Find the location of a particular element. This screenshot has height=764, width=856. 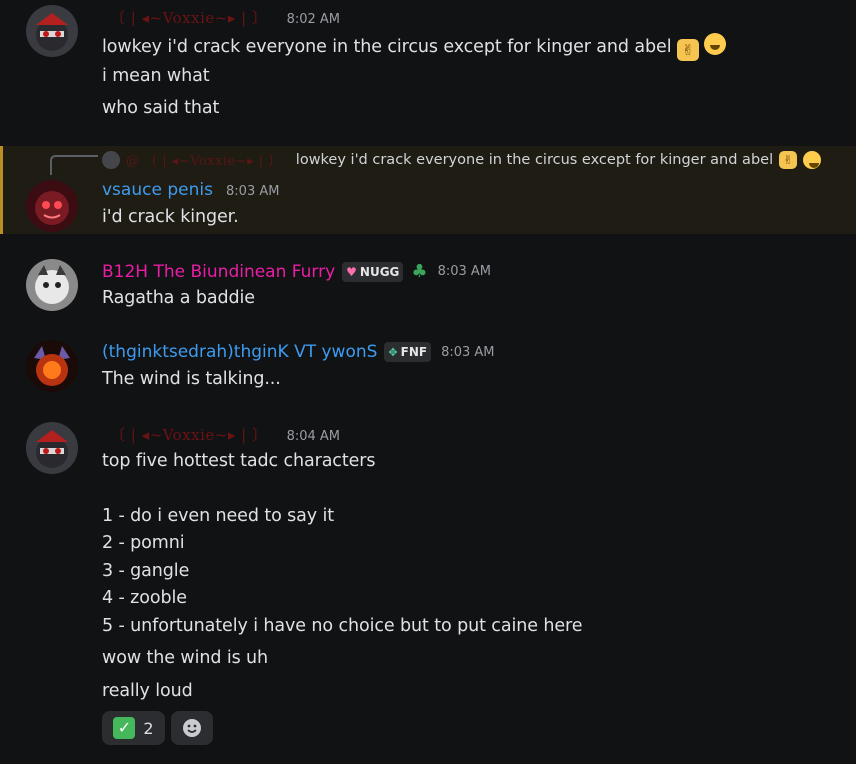

guild-tag-badge: ♥ NUGG is located at coordinates (373, 271).